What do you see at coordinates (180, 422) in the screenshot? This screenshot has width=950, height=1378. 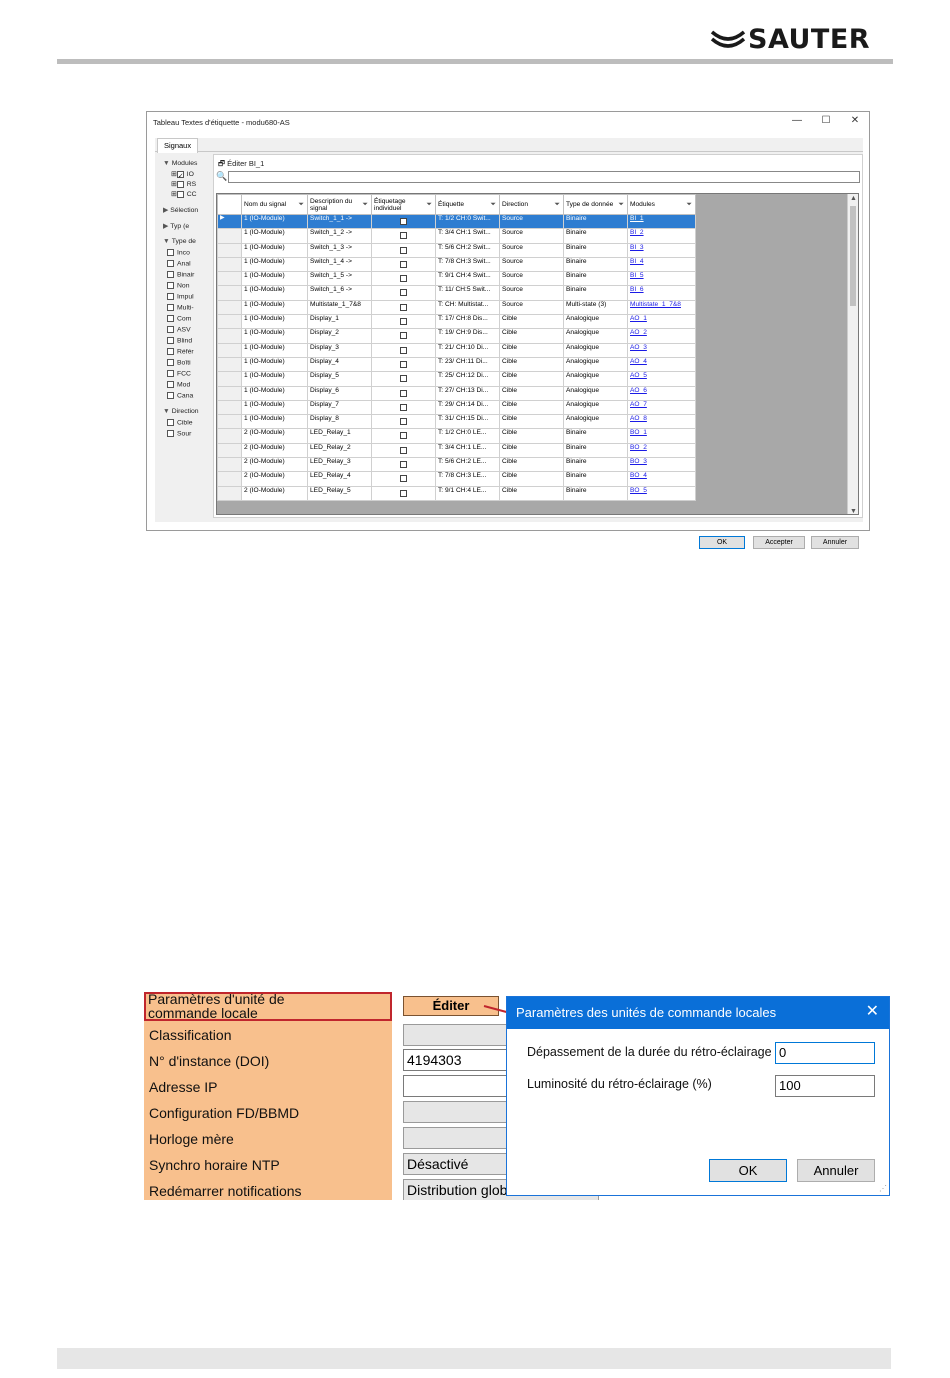 I see `filter-direction-item: Cible` at bounding box center [180, 422].